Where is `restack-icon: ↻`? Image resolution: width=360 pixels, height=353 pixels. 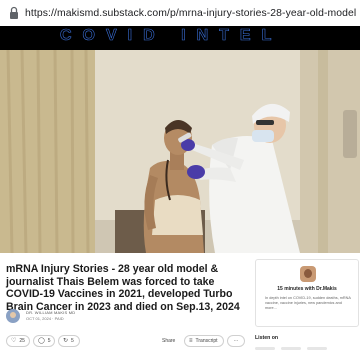 restack-icon: ↻ is located at coordinates (66, 341).